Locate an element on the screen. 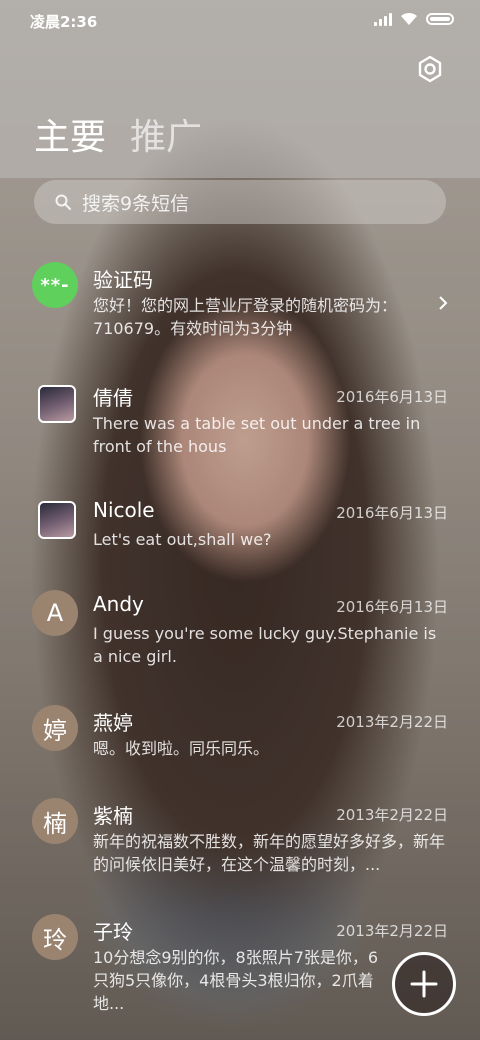  new-message-button is located at coordinates (424, 984).